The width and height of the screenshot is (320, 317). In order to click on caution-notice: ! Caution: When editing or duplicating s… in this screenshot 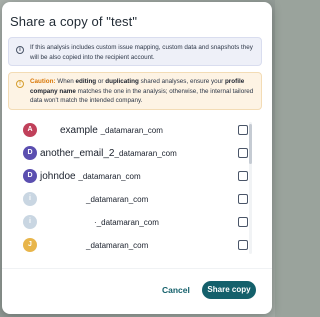, I will do `click(135, 91)`.